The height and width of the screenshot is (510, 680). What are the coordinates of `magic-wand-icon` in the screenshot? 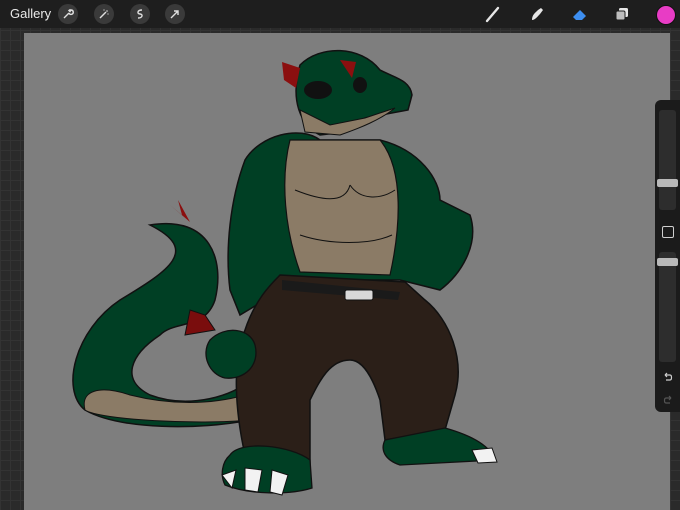 It's located at (104, 14).